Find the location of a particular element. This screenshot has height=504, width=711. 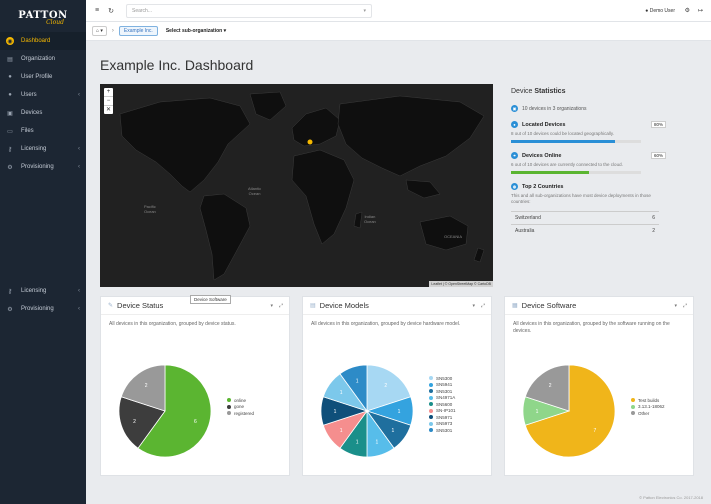

tooltip: Device Software is located at coordinates (210, 299).